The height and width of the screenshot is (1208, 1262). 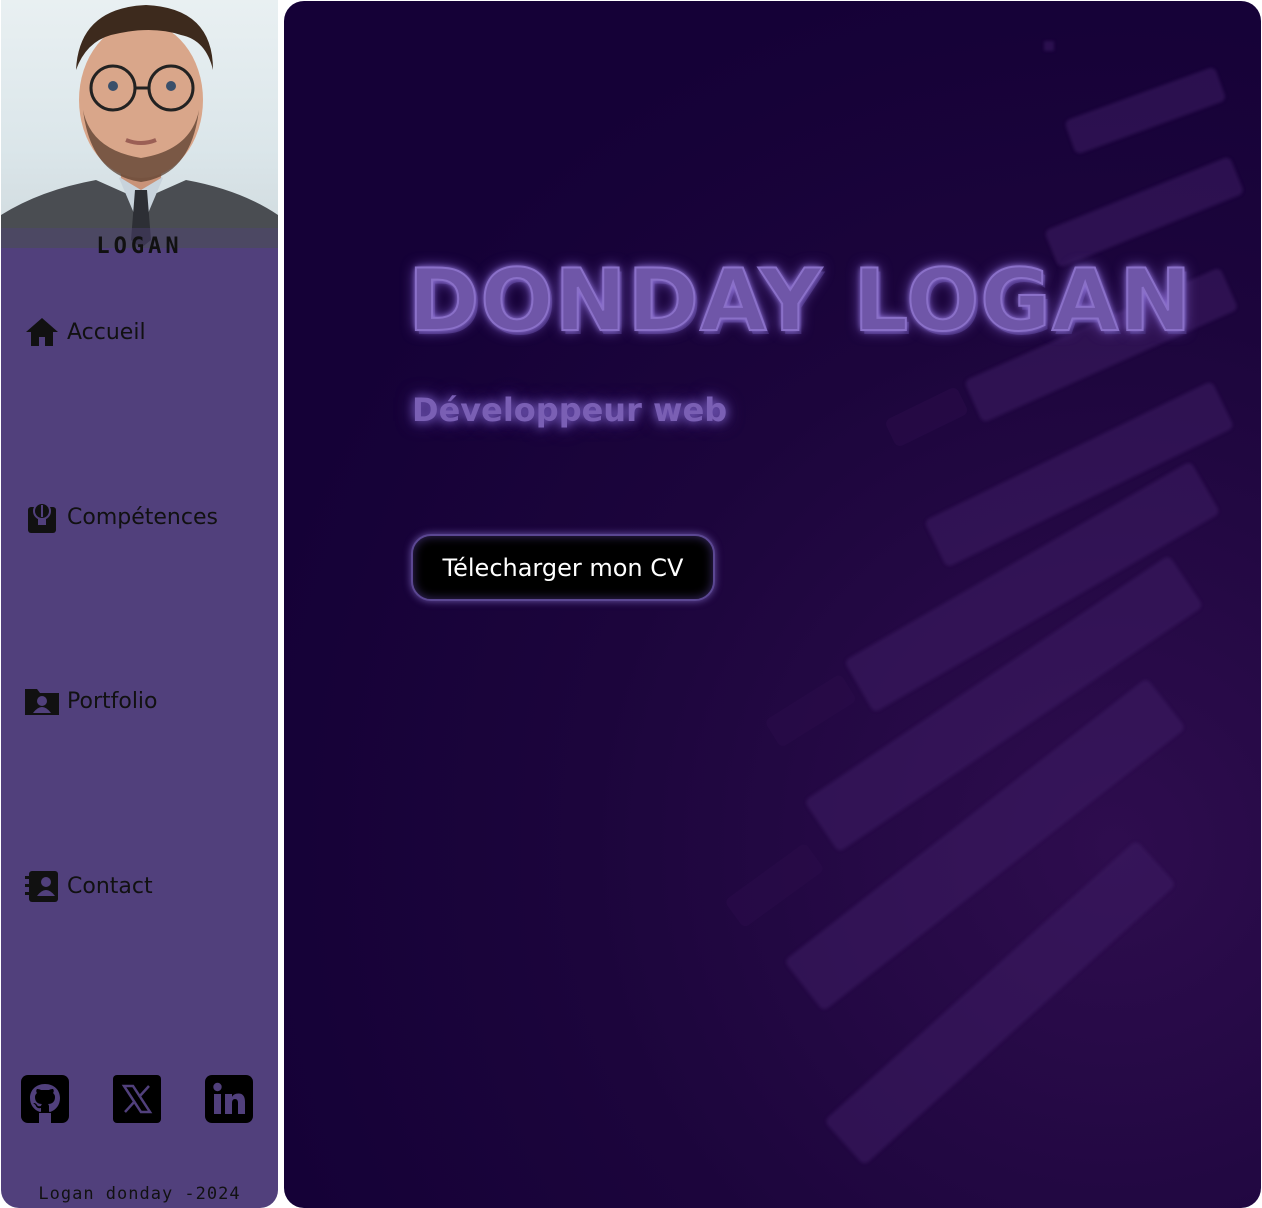 I want to click on sidebar-item-label: Accueil, so click(x=106, y=332).